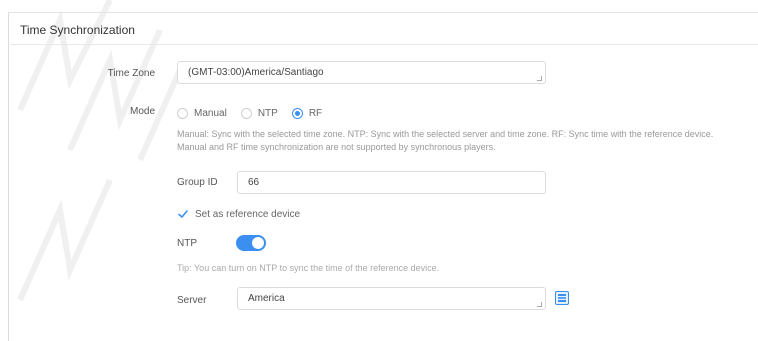  Describe the element at coordinates (210, 113) in the screenshot. I see `mode-option-label: Manual` at that location.